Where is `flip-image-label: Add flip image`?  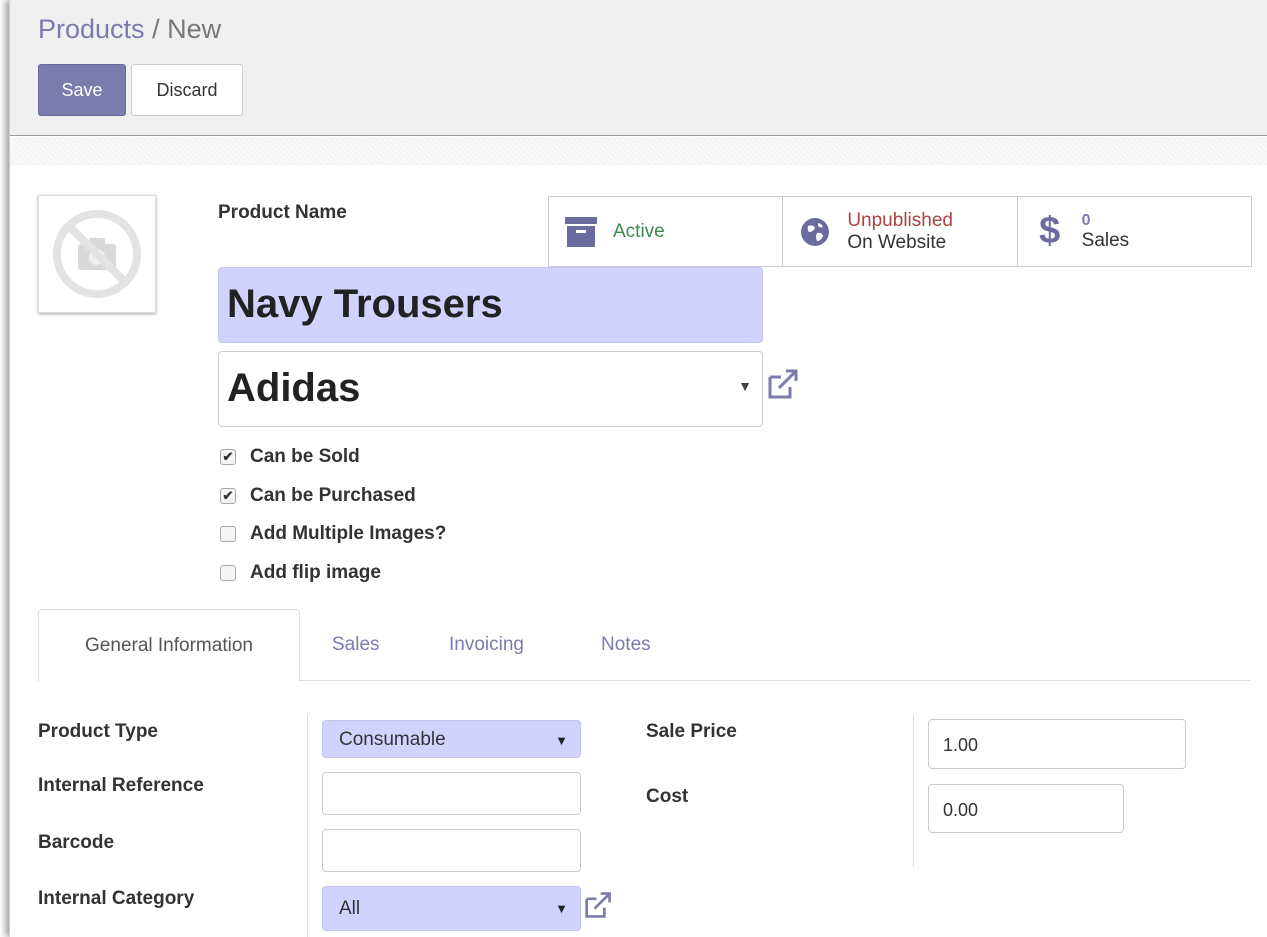
flip-image-label: Add flip image is located at coordinates (315, 572).